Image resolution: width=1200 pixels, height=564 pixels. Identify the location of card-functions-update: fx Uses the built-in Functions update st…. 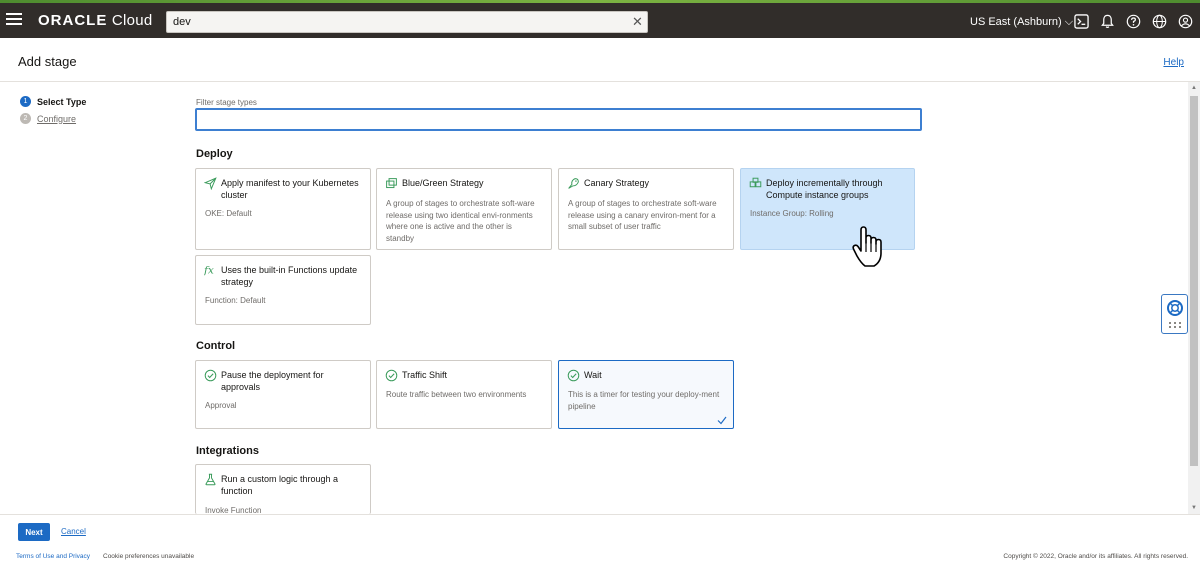
(283, 290).